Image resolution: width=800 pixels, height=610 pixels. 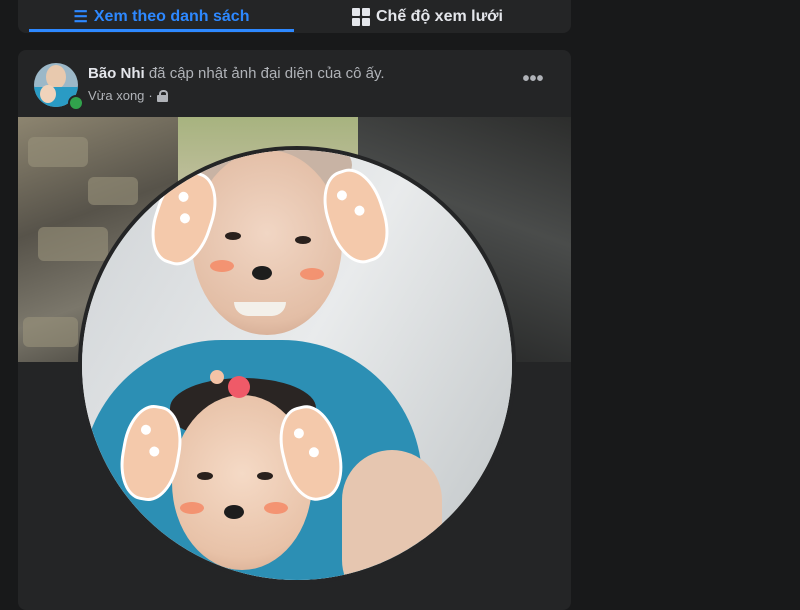 I want to click on view-mode-tabs: ☰ Xem theo danh sách Chế độ xem lưới, so click(x=294, y=16).